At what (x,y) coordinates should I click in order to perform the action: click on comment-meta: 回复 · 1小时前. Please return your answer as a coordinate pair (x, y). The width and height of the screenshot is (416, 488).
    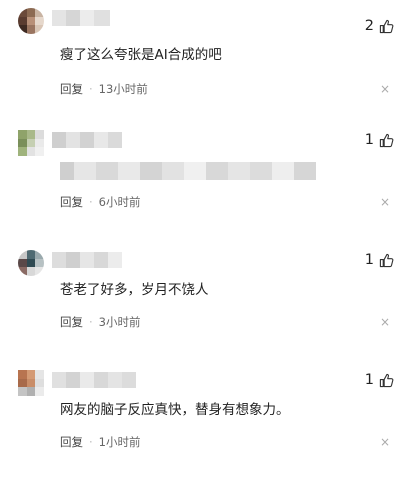
    Looking at the image, I should click on (100, 442).